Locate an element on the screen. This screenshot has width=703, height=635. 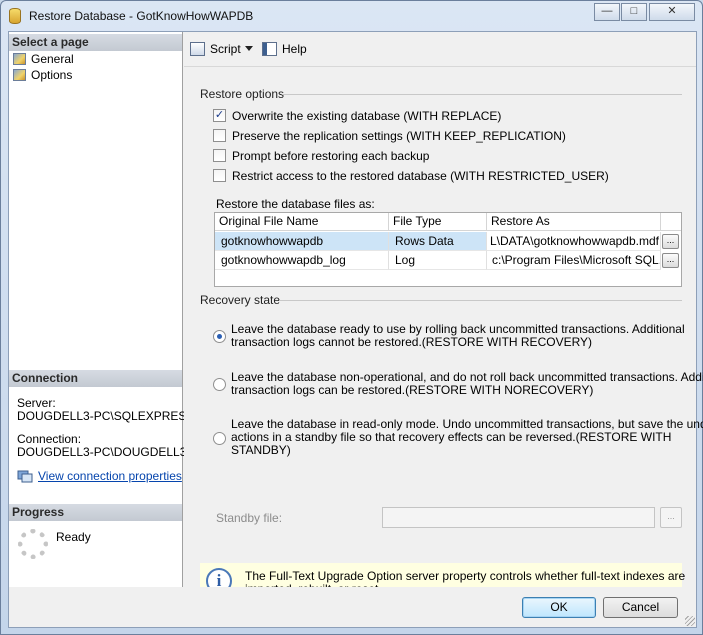
connection-properties-icon is located at coordinates (25, 476).